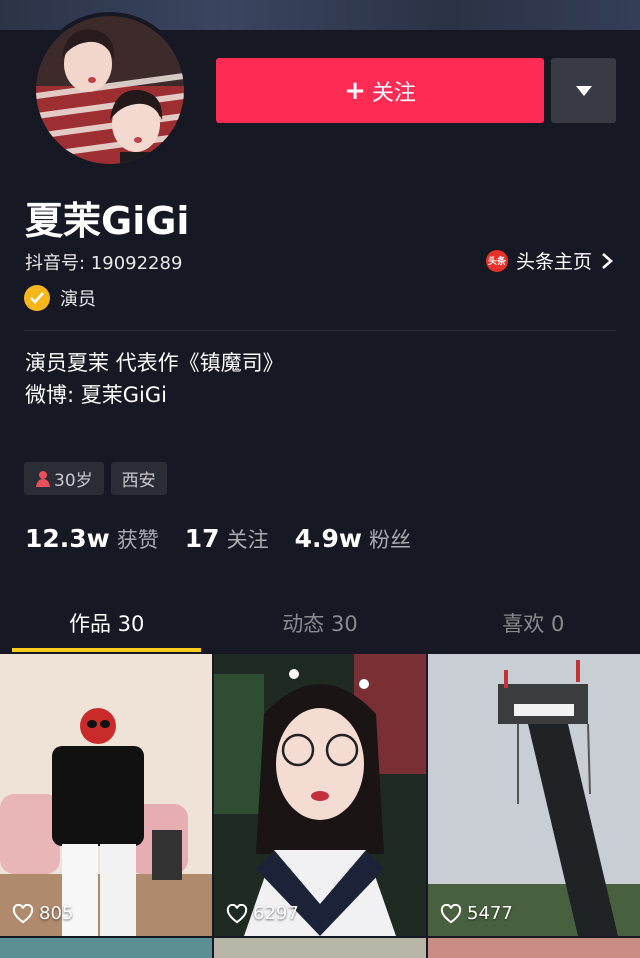  What do you see at coordinates (107, 221) in the screenshot?
I see `nickname: 夏茉GiGi` at bounding box center [107, 221].